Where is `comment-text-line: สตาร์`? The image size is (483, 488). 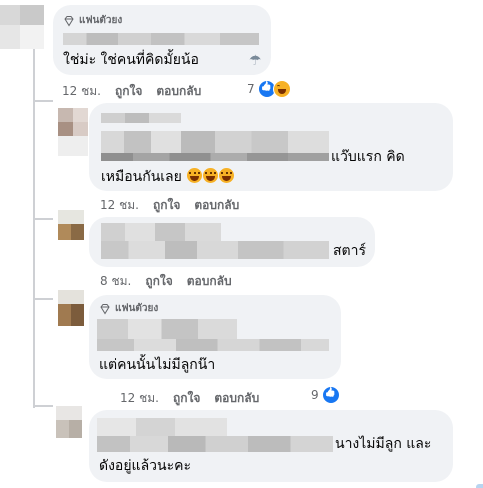
comment-text-line: สตาร์ is located at coordinates (350, 251).